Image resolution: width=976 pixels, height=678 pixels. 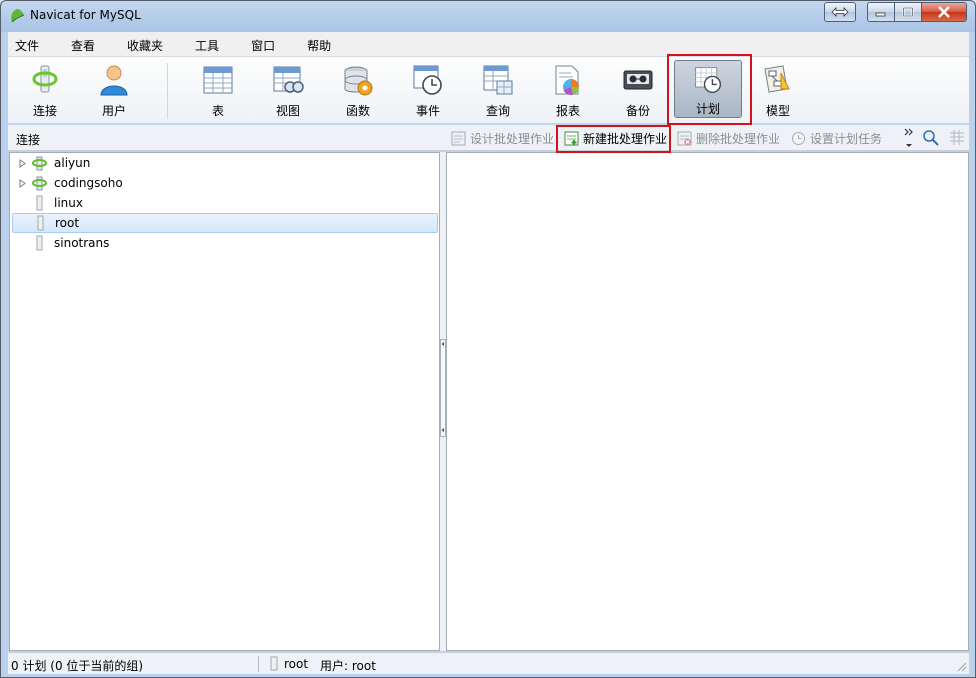 What do you see at coordinates (348, 666) in the screenshot?
I see `status-user: 用户: root` at bounding box center [348, 666].